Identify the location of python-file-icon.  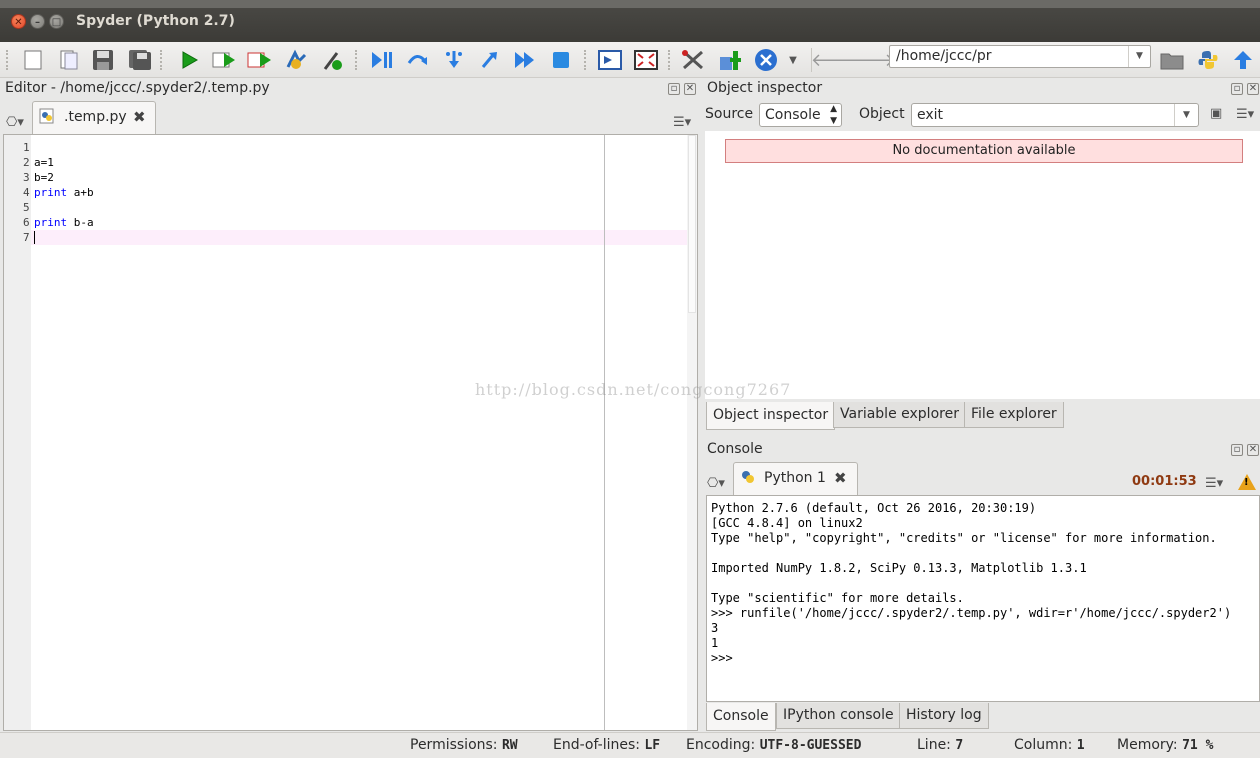
(47, 118).